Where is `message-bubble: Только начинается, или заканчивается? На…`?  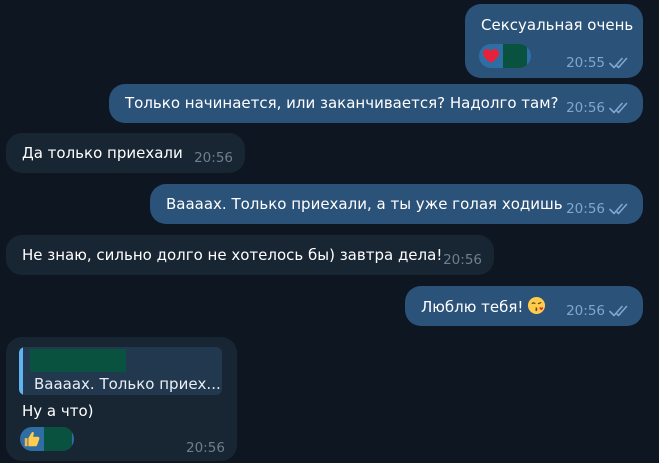
message-bubble: Только начинается, или заканчивается? На… is located at coordinates (376, 103).